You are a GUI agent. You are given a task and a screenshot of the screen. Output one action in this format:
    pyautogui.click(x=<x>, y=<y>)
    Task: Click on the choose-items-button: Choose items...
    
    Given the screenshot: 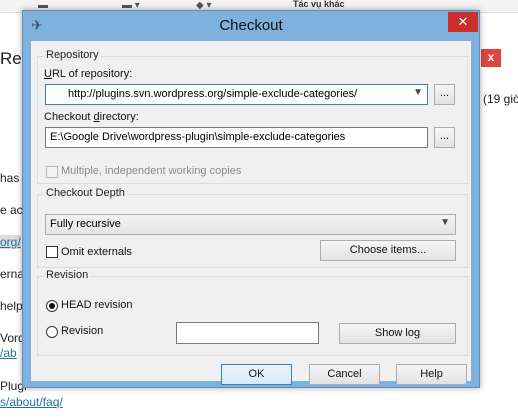 What is the action you would take?
    pyautogui.click(x=388, y=250)
    